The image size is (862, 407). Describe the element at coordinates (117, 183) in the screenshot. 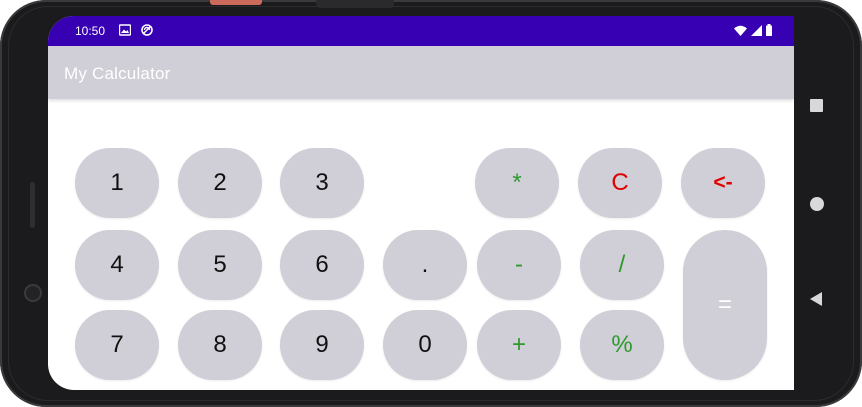

I see `key-1-button: 1` at that location.